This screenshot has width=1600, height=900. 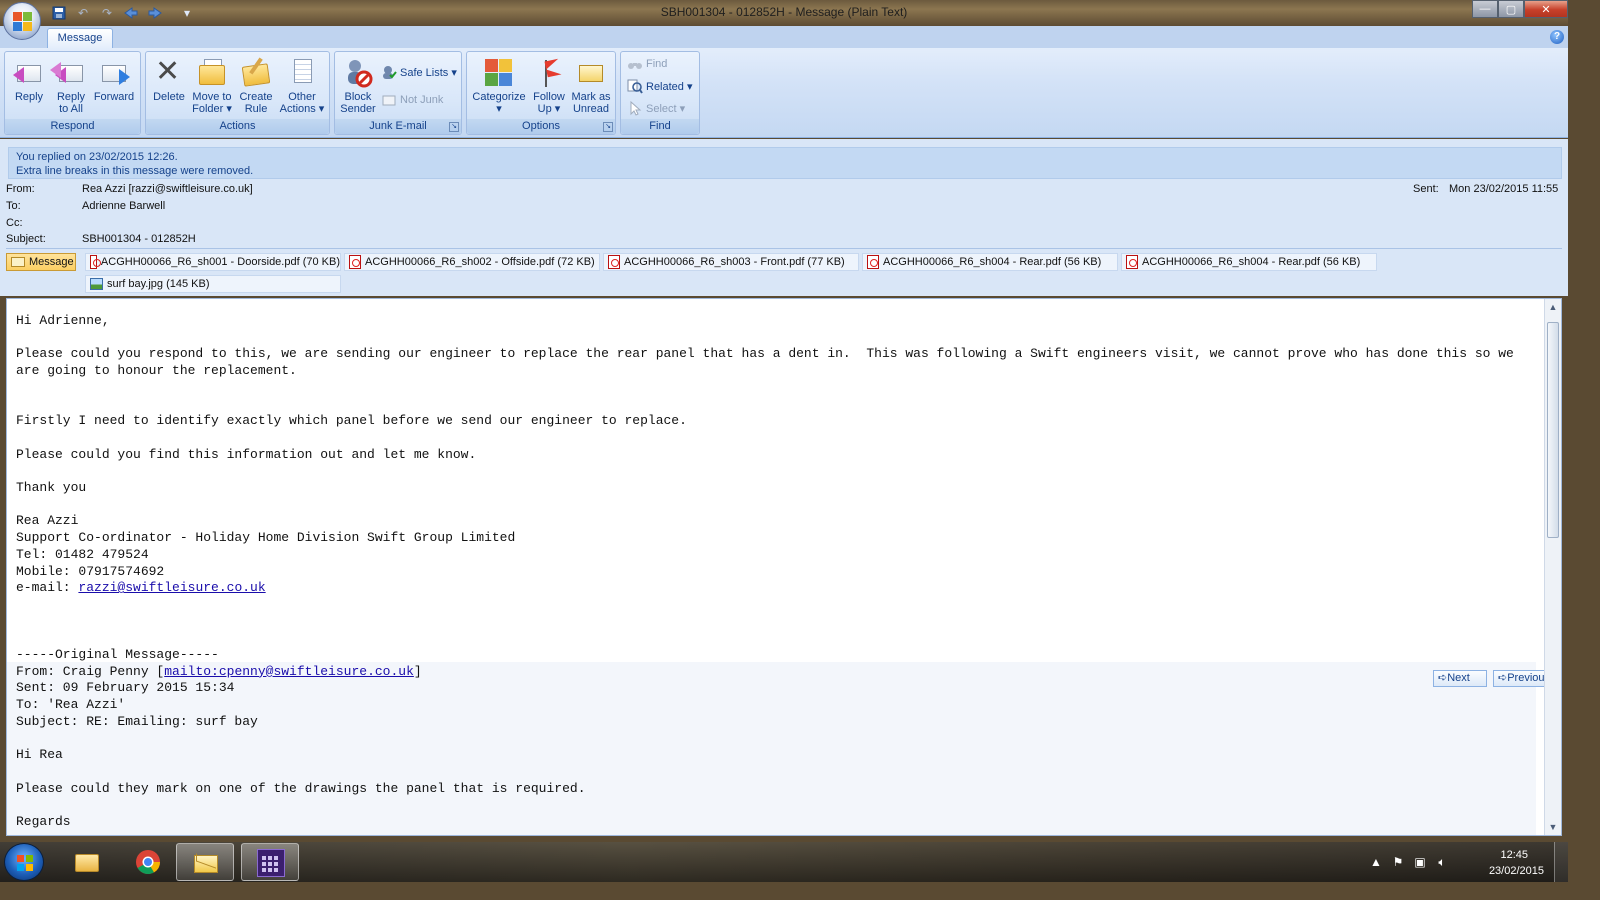 I want to click on group-respond: Reply Reply to All Forward Respond, so click(x=72, y=93).